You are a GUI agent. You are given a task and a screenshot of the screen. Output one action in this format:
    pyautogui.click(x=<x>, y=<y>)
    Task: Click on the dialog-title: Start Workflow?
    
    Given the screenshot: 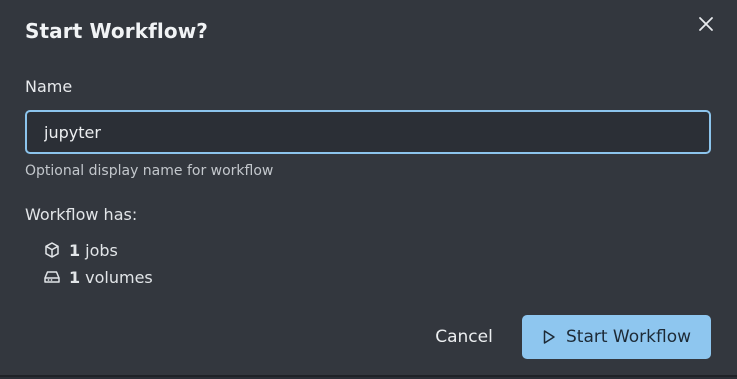 What is the action you would take?
    pyautogui.click(x=116, y=31)
    